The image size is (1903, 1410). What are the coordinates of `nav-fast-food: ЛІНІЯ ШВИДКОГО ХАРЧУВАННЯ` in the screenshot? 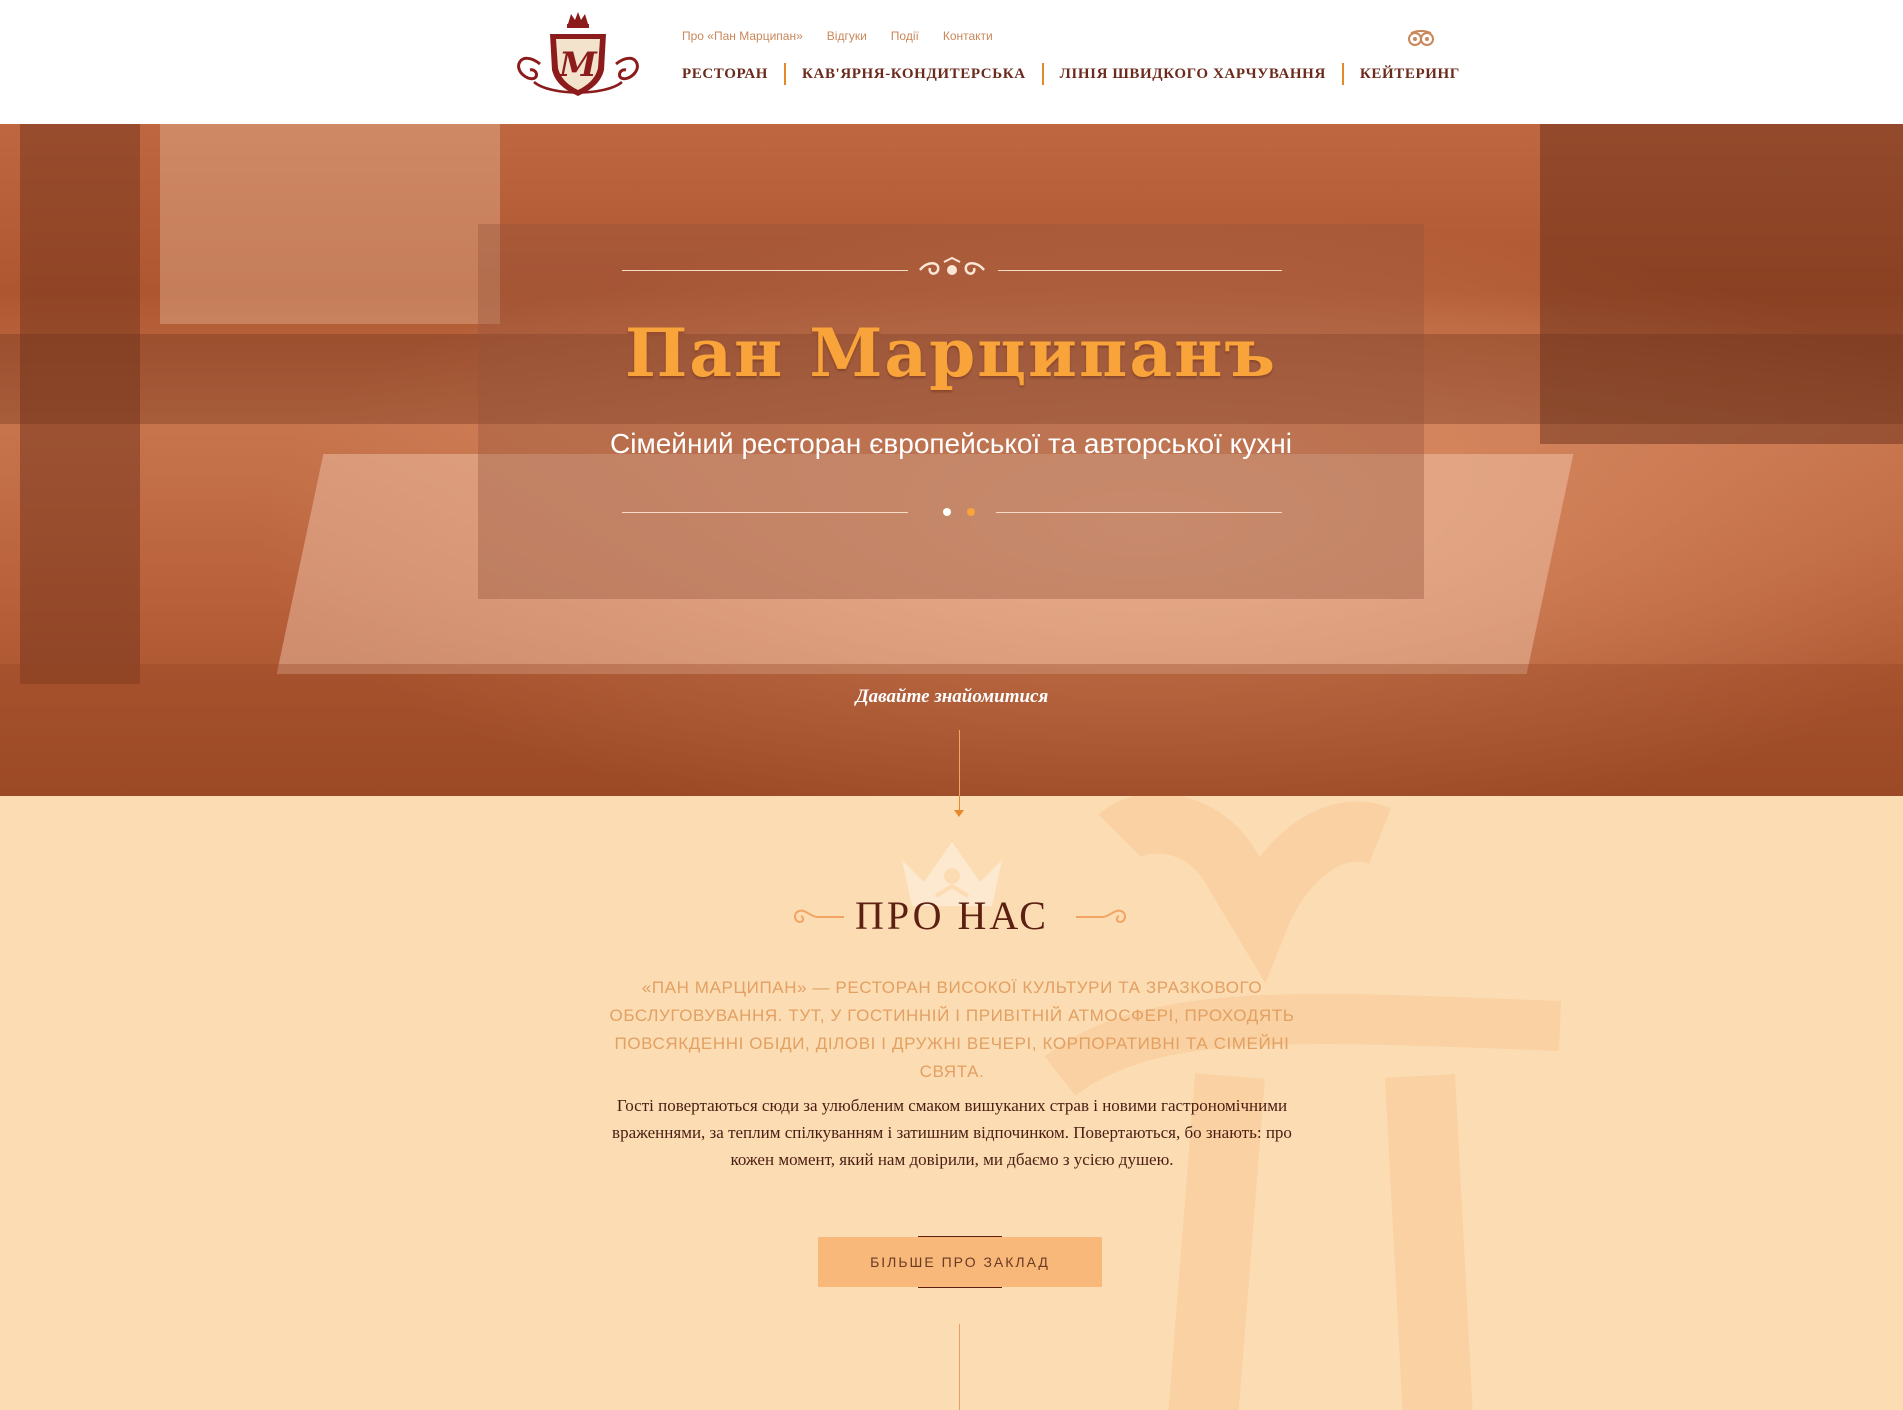 It's located at (1193, 74).